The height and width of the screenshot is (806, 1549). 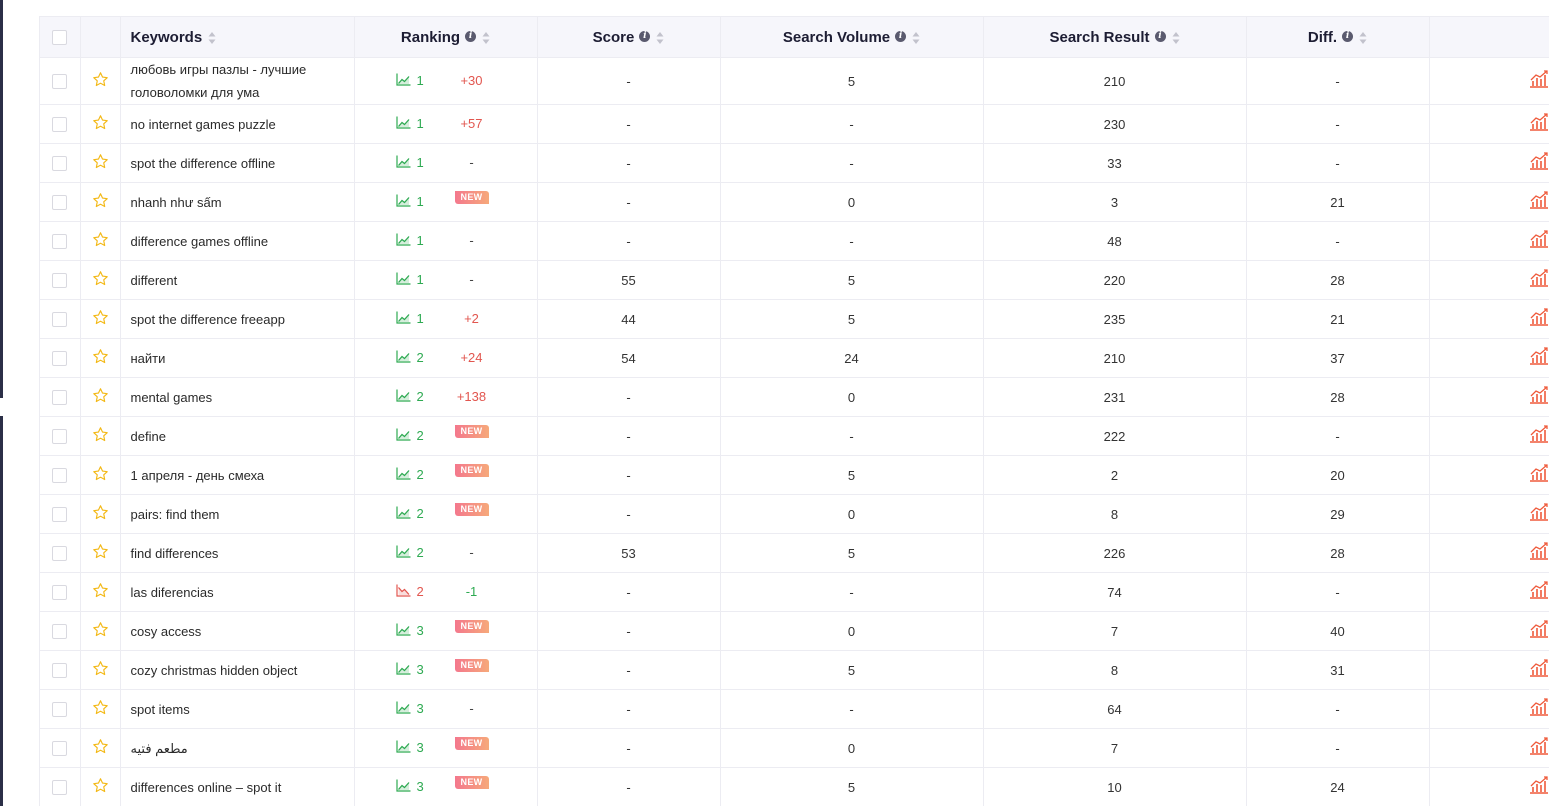 I want to click on keyword-text: spot the difference offline, so click(x=203, y=163).